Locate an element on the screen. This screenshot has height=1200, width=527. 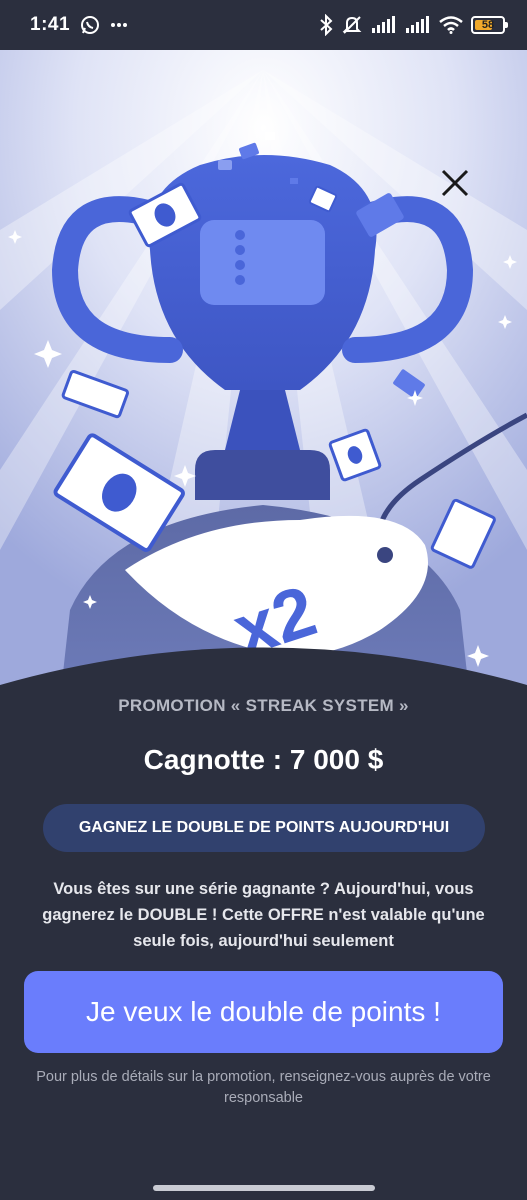
whatsapp-icon is located at coordinates (90, 25).